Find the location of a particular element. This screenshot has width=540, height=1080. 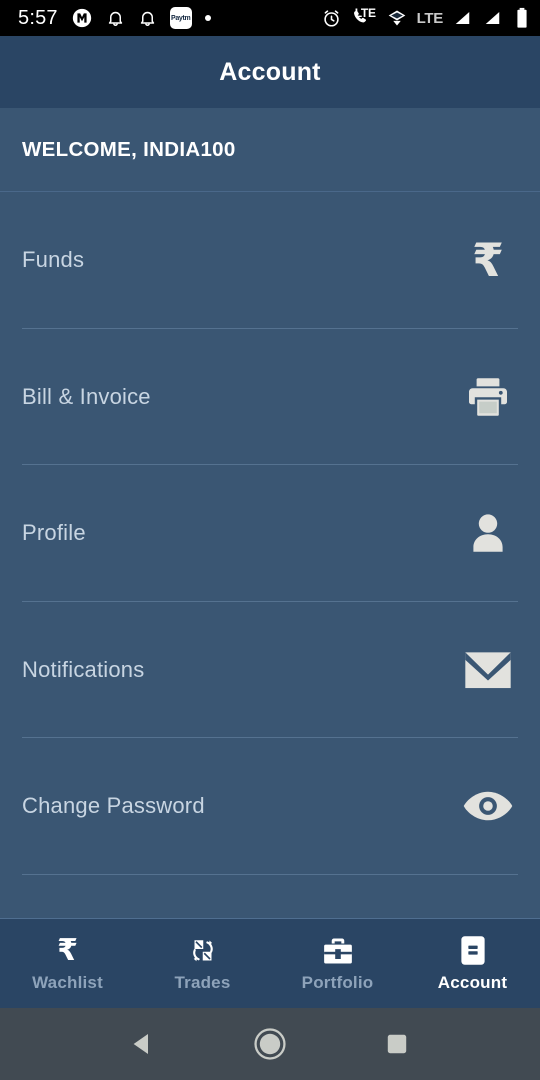

exchange-icon is located at coordinates (203, 950).